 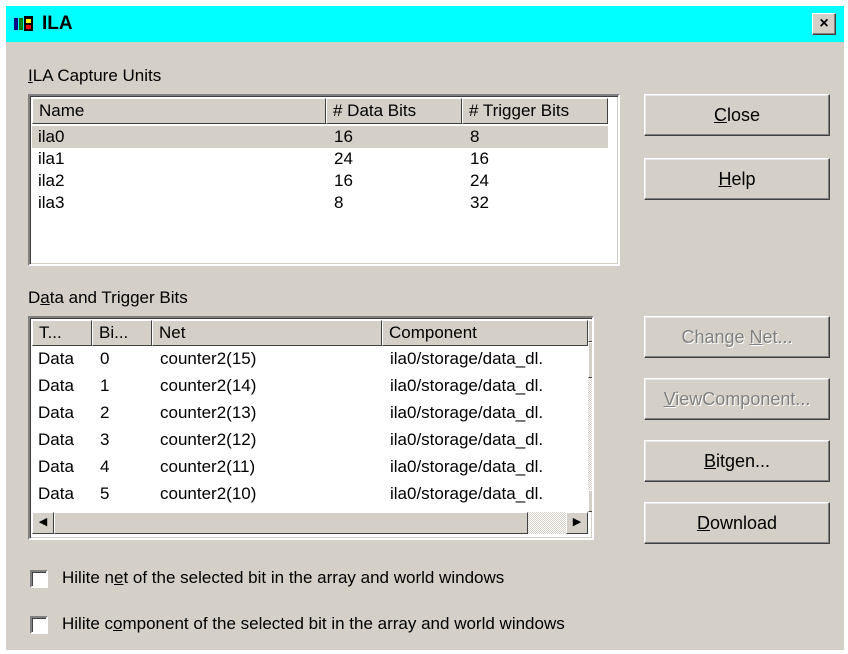 What do you see at coordinates (475, 136) in the screenshot?
I see `capture-unit-trigger-bits: 8` at bounding box center [475, 136].